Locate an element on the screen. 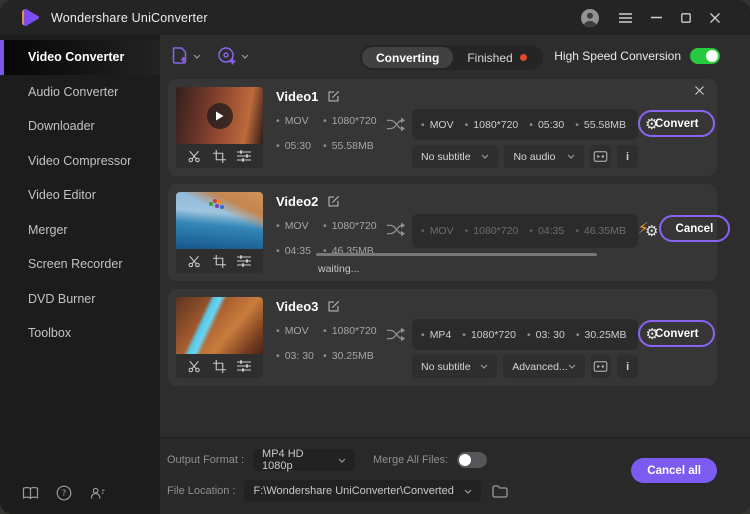 The height and width of the screenshot is (514, 750). output-format-dropdown: MP4 HD 1080p is located at coordinates (304, 460).